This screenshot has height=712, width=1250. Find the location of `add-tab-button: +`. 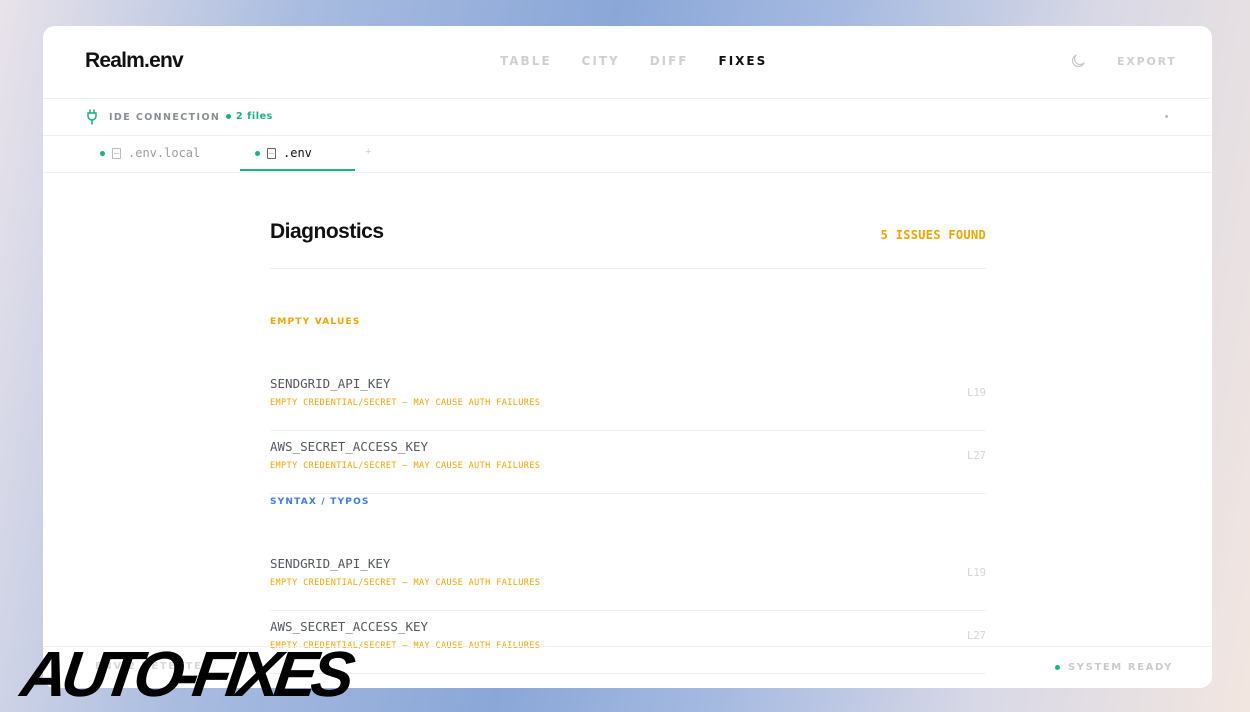

add-tab-button: + is located at coordinates (368, 152).